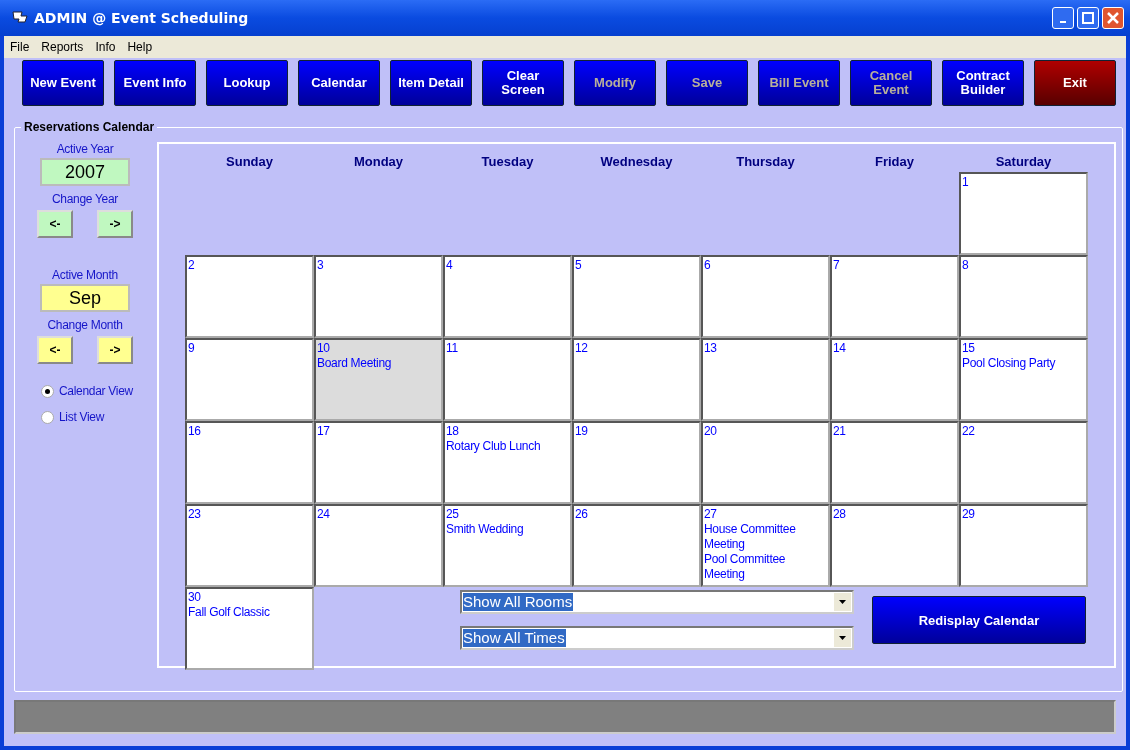  What do you see at coordinates (578, 265) in the screenshot?
I see `day-number: 5` at bounding box center [578, 265].